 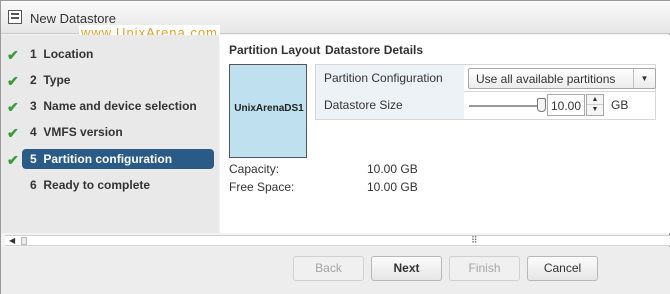 I want to click on step-location: ✔ 1 Location, so click(x=110, y=54).